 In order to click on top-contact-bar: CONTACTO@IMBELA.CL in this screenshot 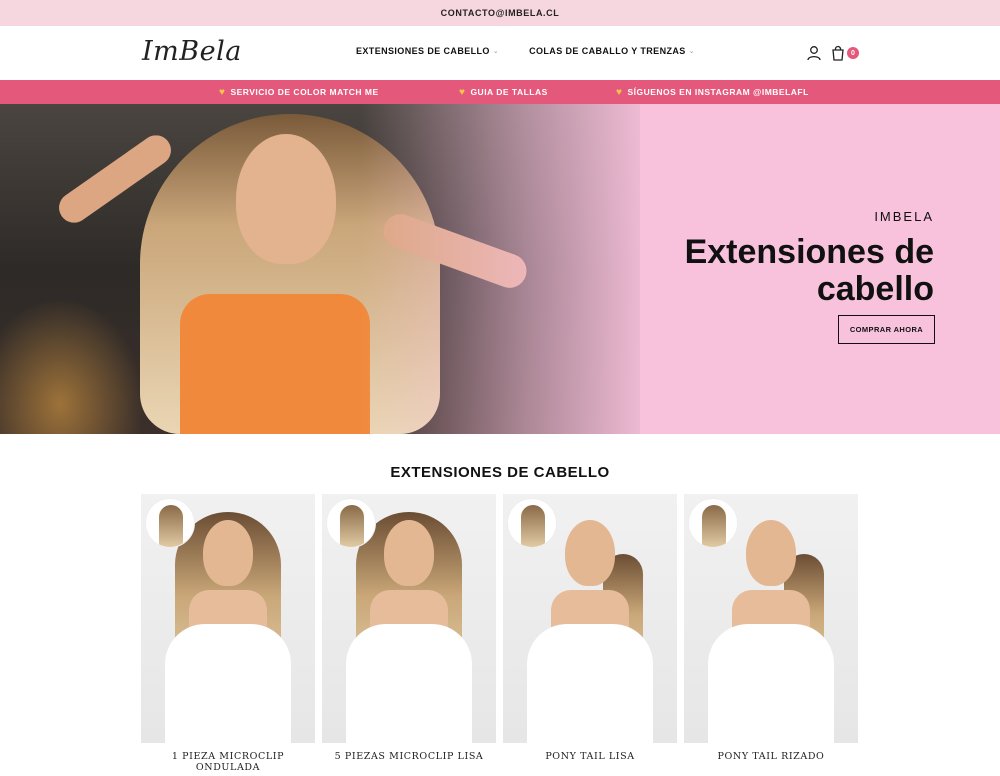, I will do `click(500, 13)`.